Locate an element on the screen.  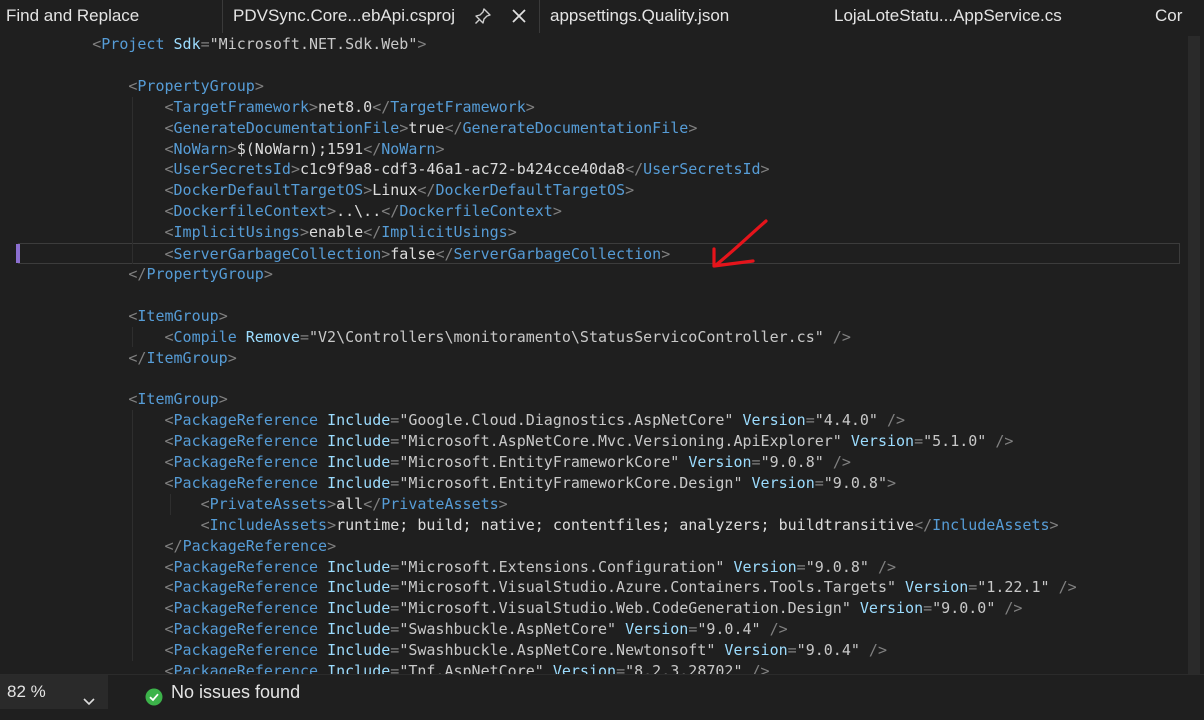
tab-label: LojaLoteStatu...AppService.cs is located at coordinates (948, 15).